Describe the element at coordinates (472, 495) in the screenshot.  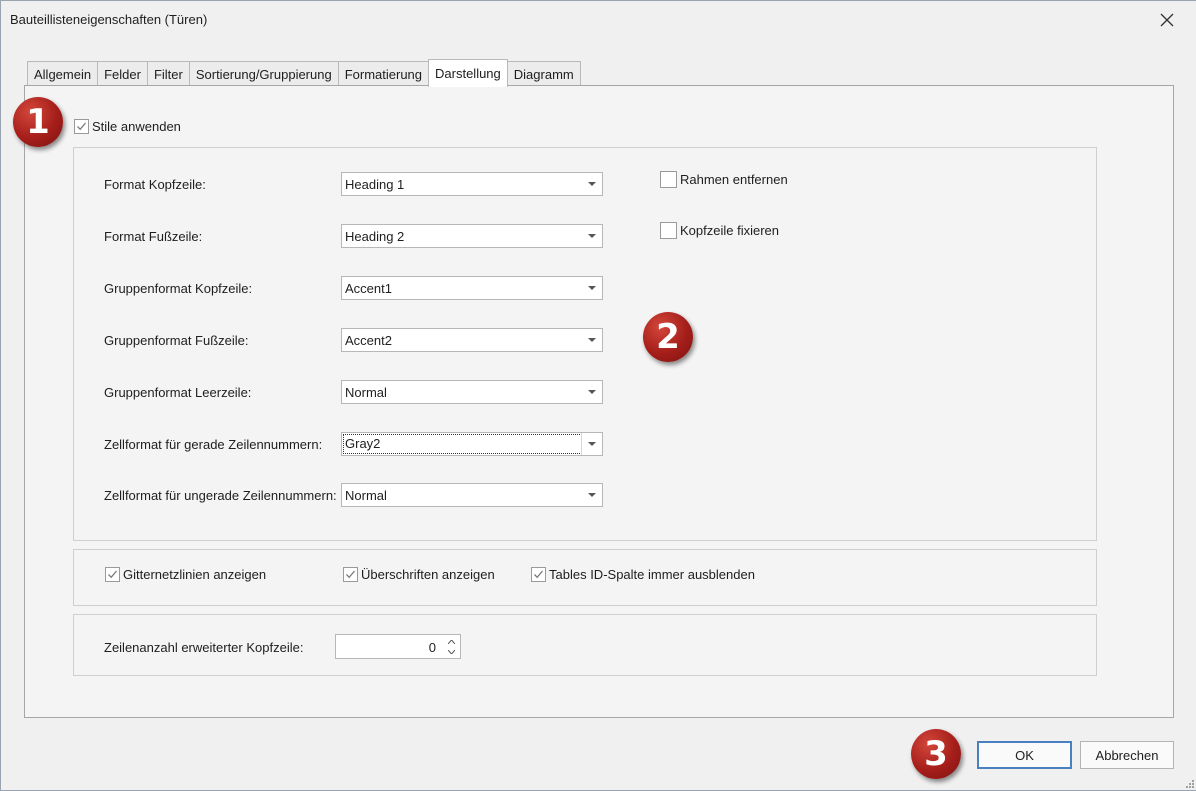
I see `odd-row-format-dropdown: Normal` at that location.